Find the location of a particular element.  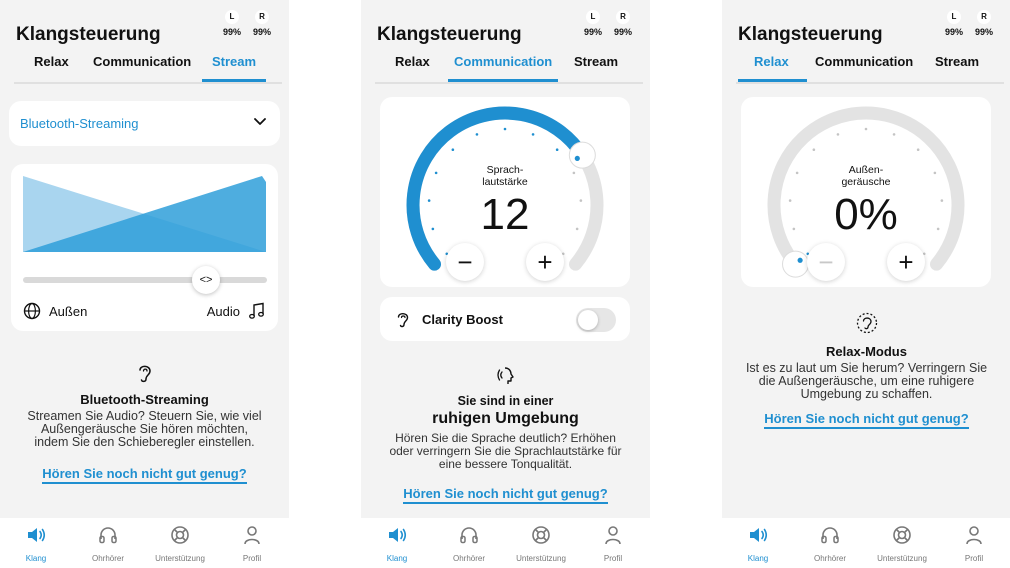

gauge-handle-marker is located at coordinates (577, 158).